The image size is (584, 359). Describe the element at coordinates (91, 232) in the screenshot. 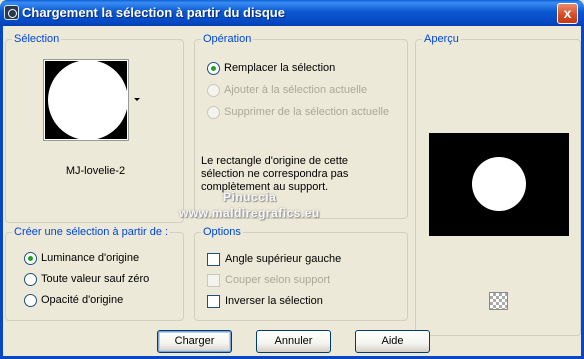

I see `create-selection-group-title: Créer une sélection à partir de :` at that location.